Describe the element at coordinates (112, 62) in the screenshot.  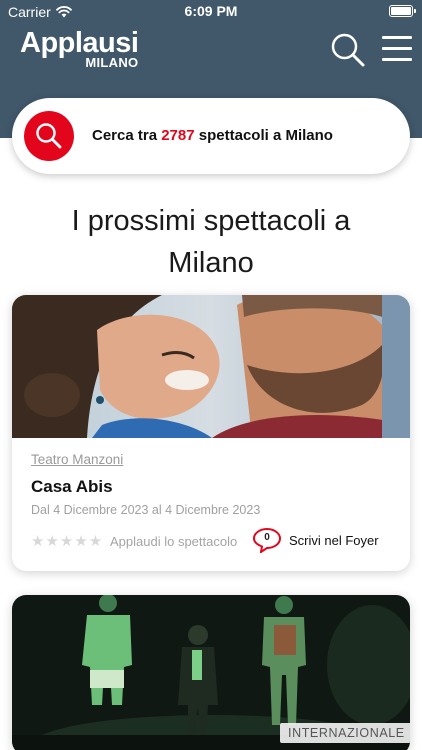
I see `logo-city: MILANO` at that location.